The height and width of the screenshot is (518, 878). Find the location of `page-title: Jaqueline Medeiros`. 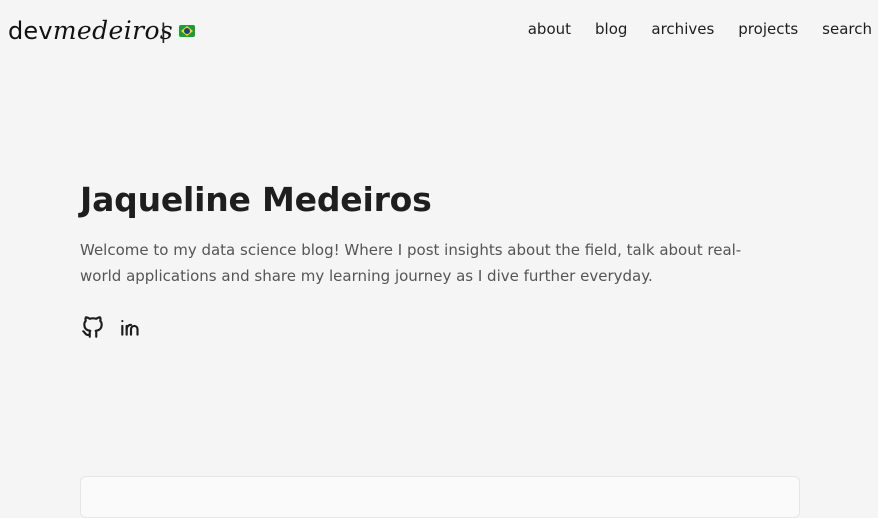

page-title: Jaqueline Medeiros is located at coordinates (256, 199).